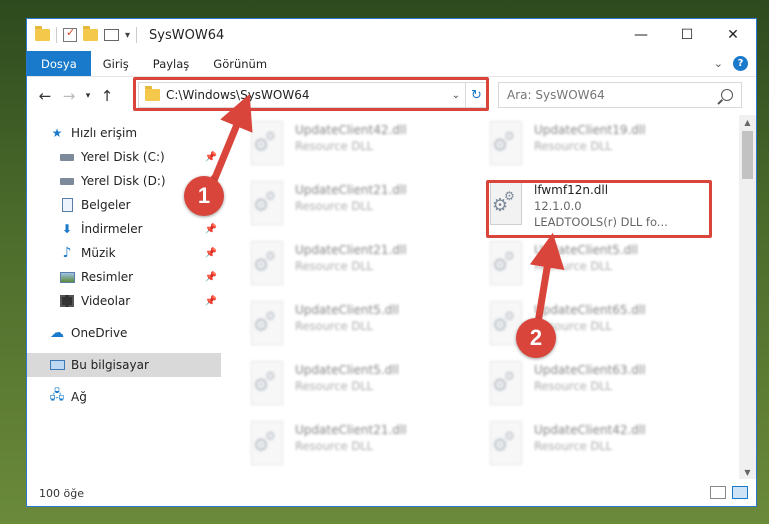  I want to click on window-controls: — ☐ ✕, so click(687, 35).